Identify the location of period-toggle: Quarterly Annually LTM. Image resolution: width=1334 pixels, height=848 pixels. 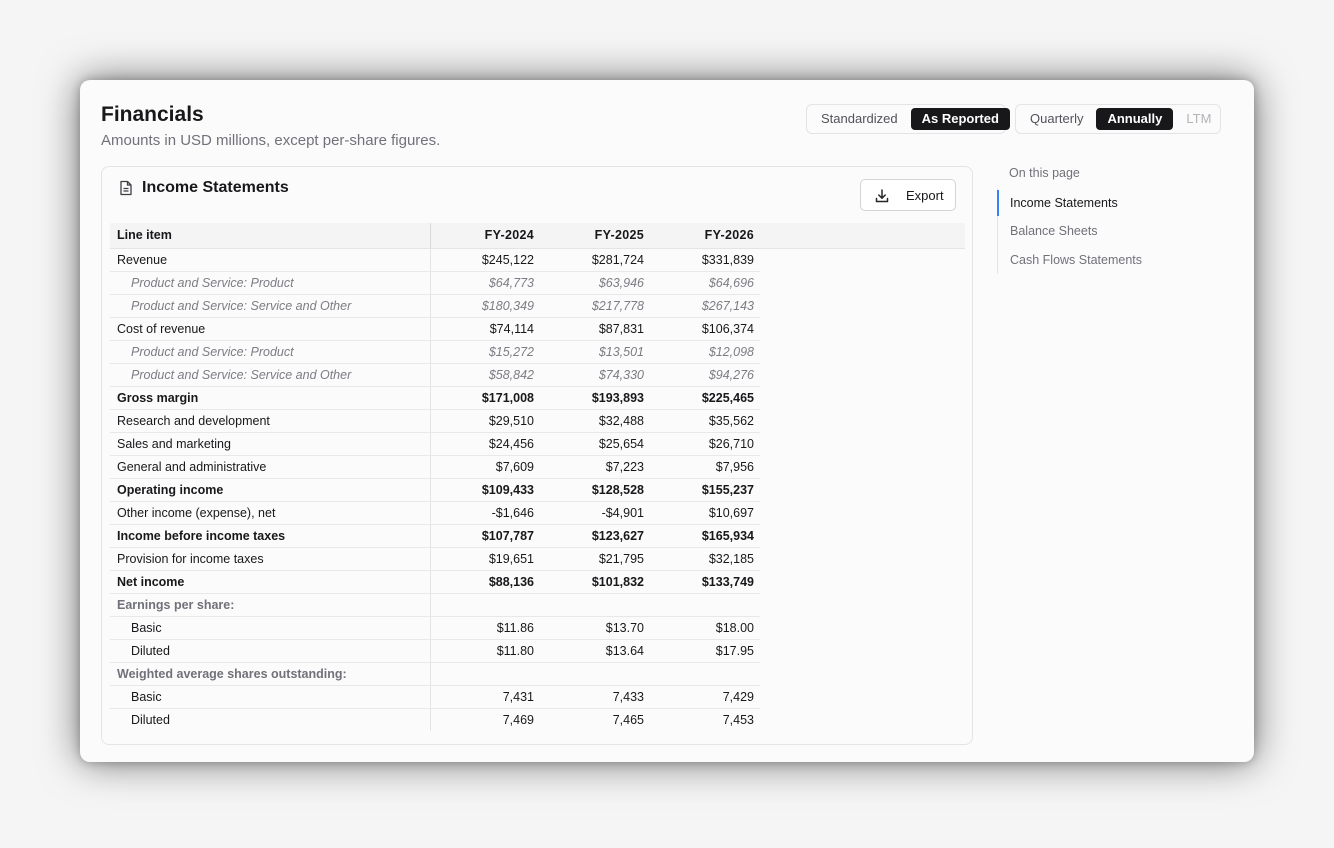
(1118, 119).